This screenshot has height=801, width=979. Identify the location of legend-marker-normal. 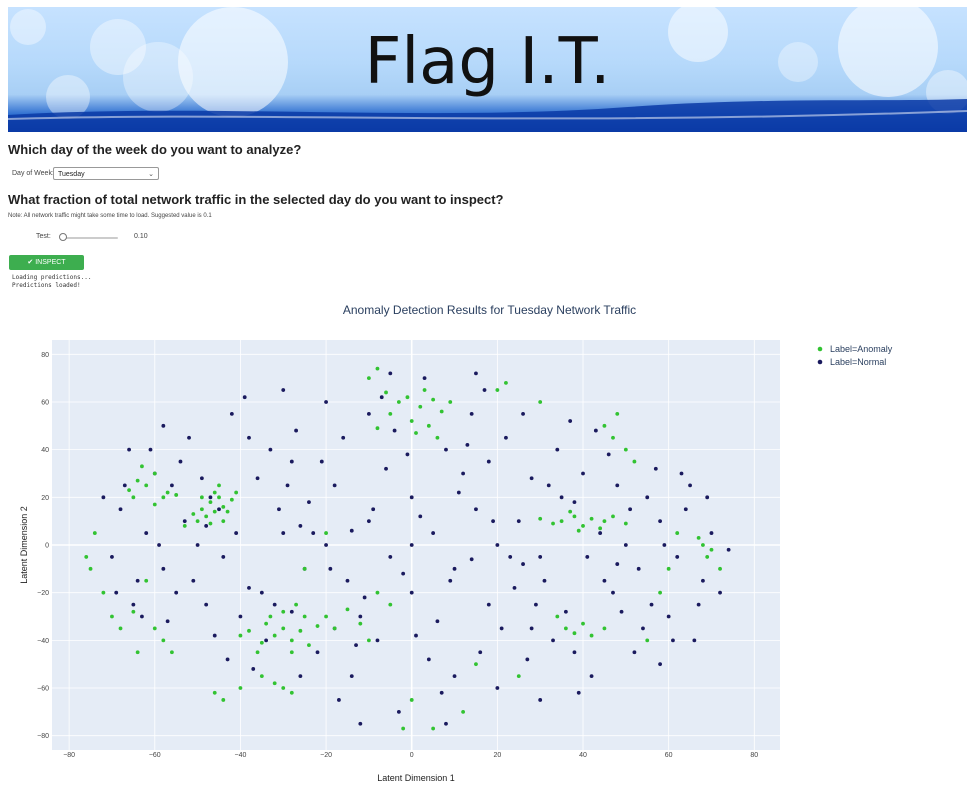
(820, 362).